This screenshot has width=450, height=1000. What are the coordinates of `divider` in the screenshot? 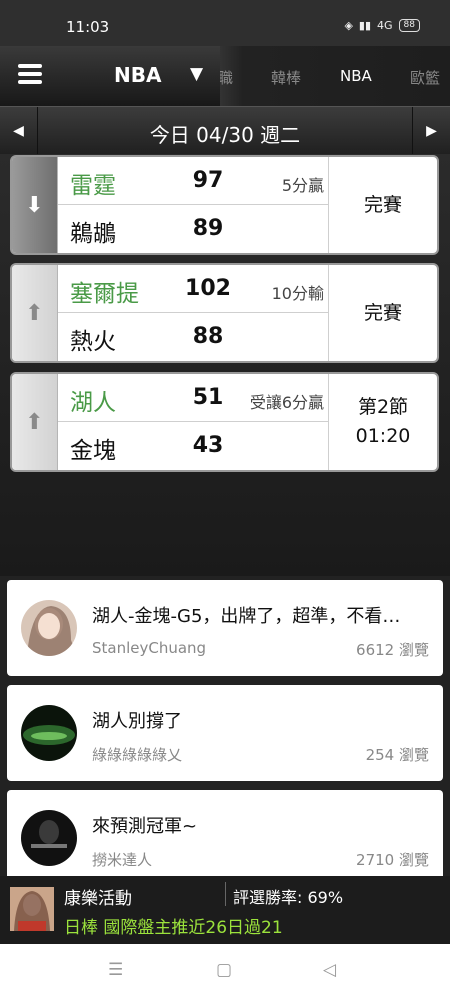 It's located at (225, 894).